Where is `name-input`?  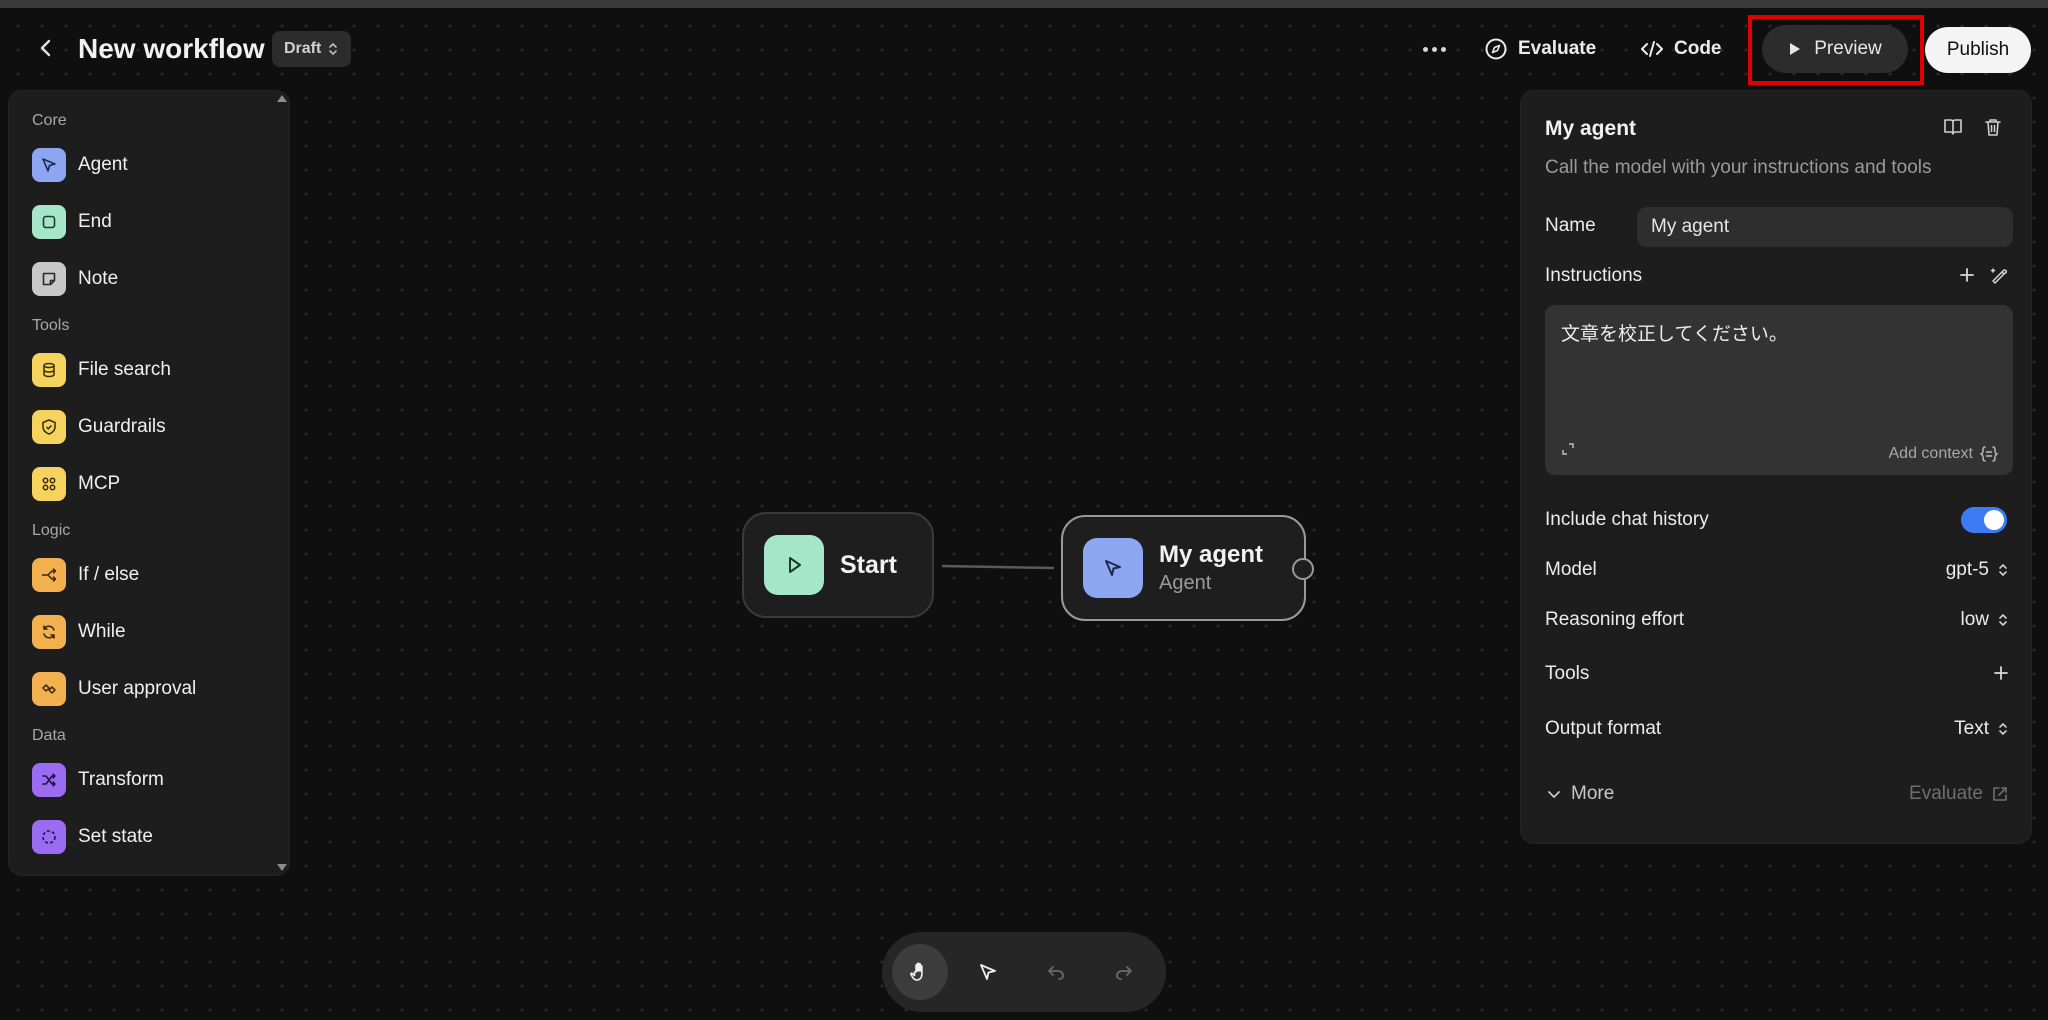 name-input is located at coordinates (1825, 227).